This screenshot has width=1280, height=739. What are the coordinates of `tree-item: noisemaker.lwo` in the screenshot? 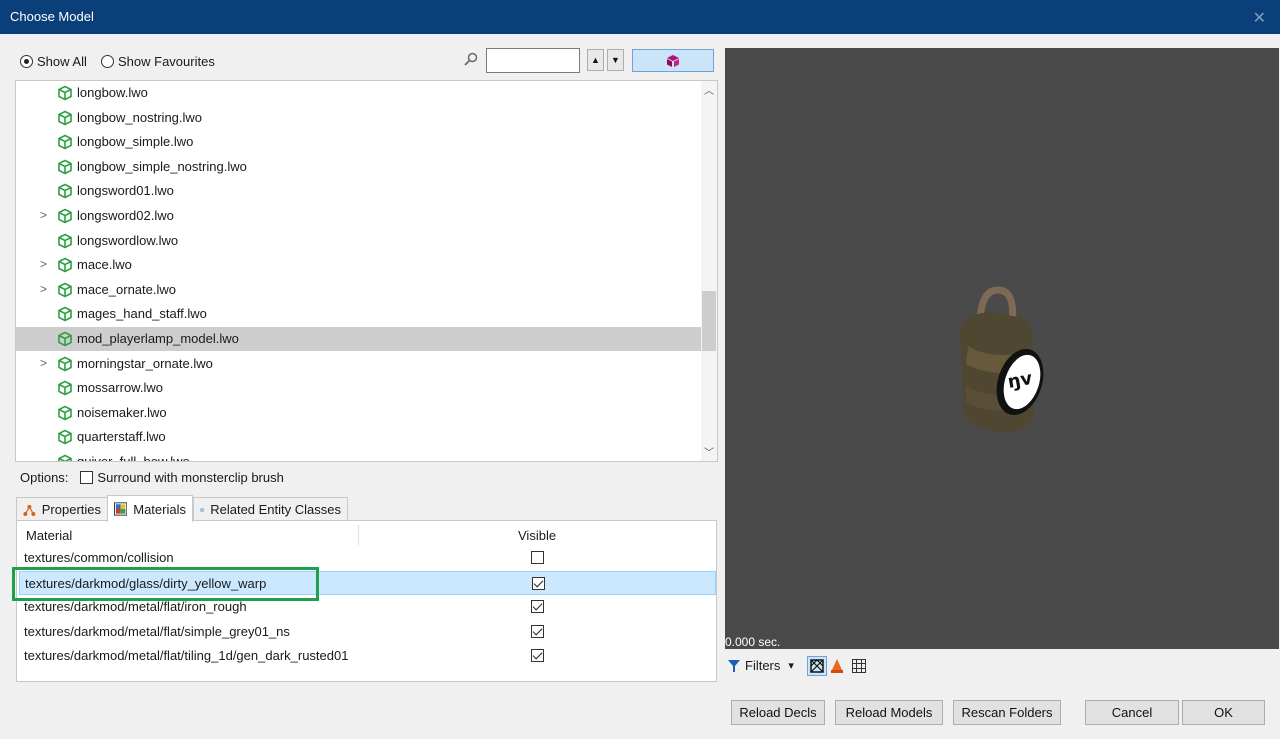 It's located at (359, 413).